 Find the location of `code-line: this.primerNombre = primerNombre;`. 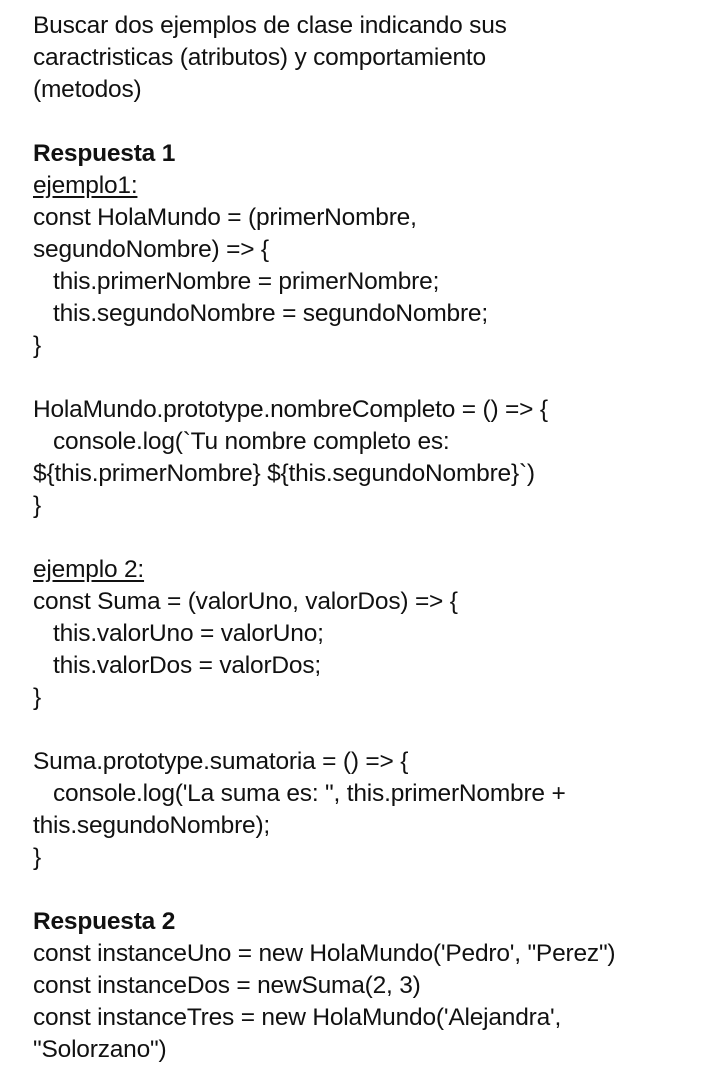

code-line: this.primerNombre = primerNombre; is located at coordinates (246, 281).